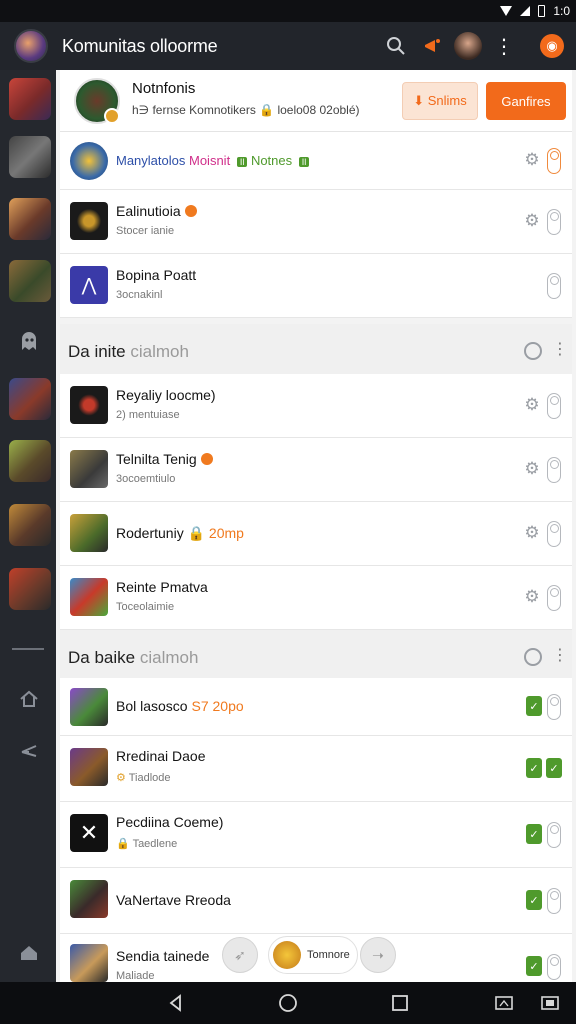 This screenshot has width=576, height=1024. What do you see at coordinates (316, 598) in the screenshot?
I see `list-item: Reinte Pmatva Toceolaimie ⚙` at bounding box center [316, 598].